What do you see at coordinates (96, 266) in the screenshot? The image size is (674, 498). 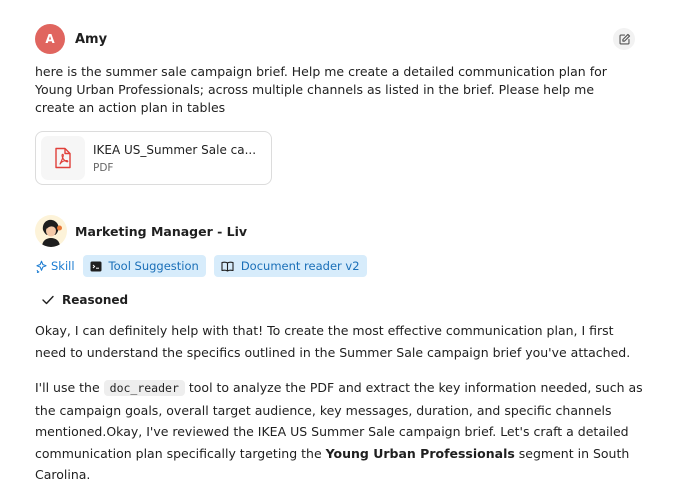 I see `terminal-icon` at bounding box center [96, 266].